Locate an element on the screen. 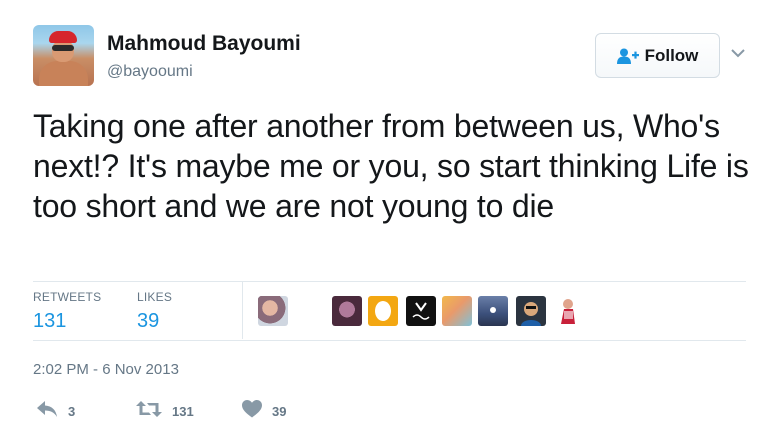 The image size is (768, 441). like-count: 39 is located at coordinates (279, 411).